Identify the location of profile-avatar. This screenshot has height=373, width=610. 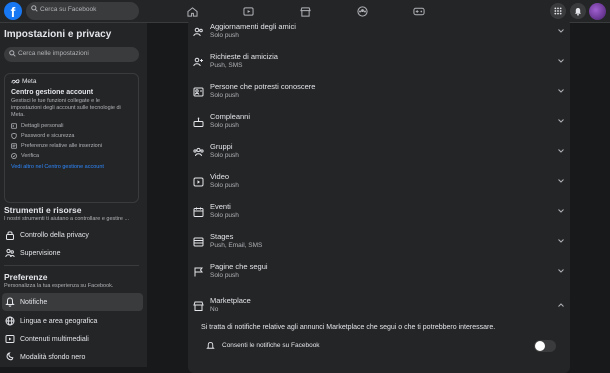
(597, 11).